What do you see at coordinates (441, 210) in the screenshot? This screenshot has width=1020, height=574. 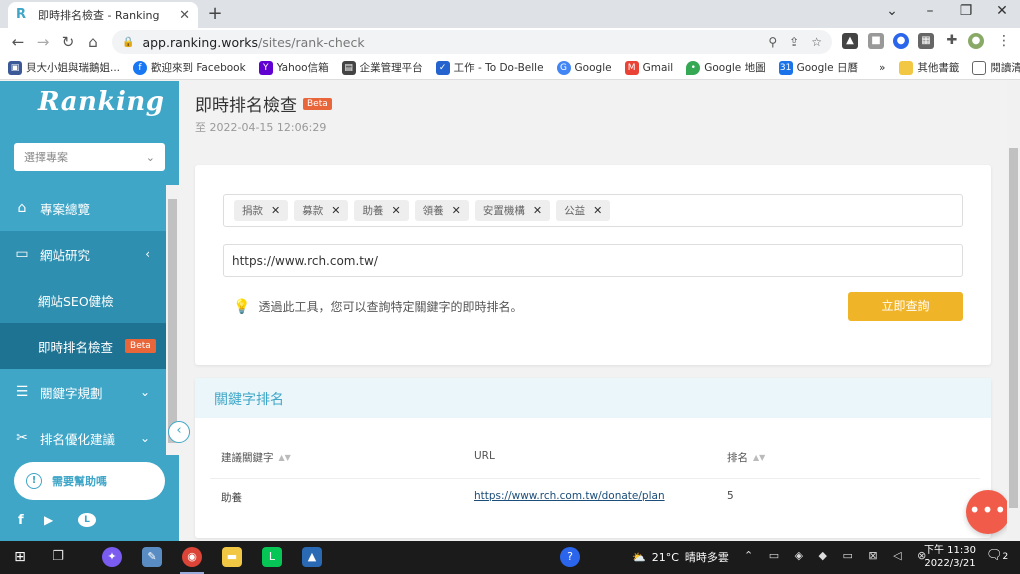 I see `keyword-chip: 領養 ✕` at bounding box center [441, 210].